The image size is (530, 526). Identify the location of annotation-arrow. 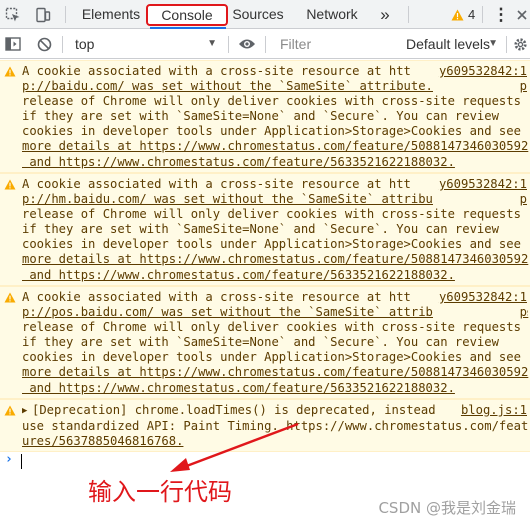
(234, 447).